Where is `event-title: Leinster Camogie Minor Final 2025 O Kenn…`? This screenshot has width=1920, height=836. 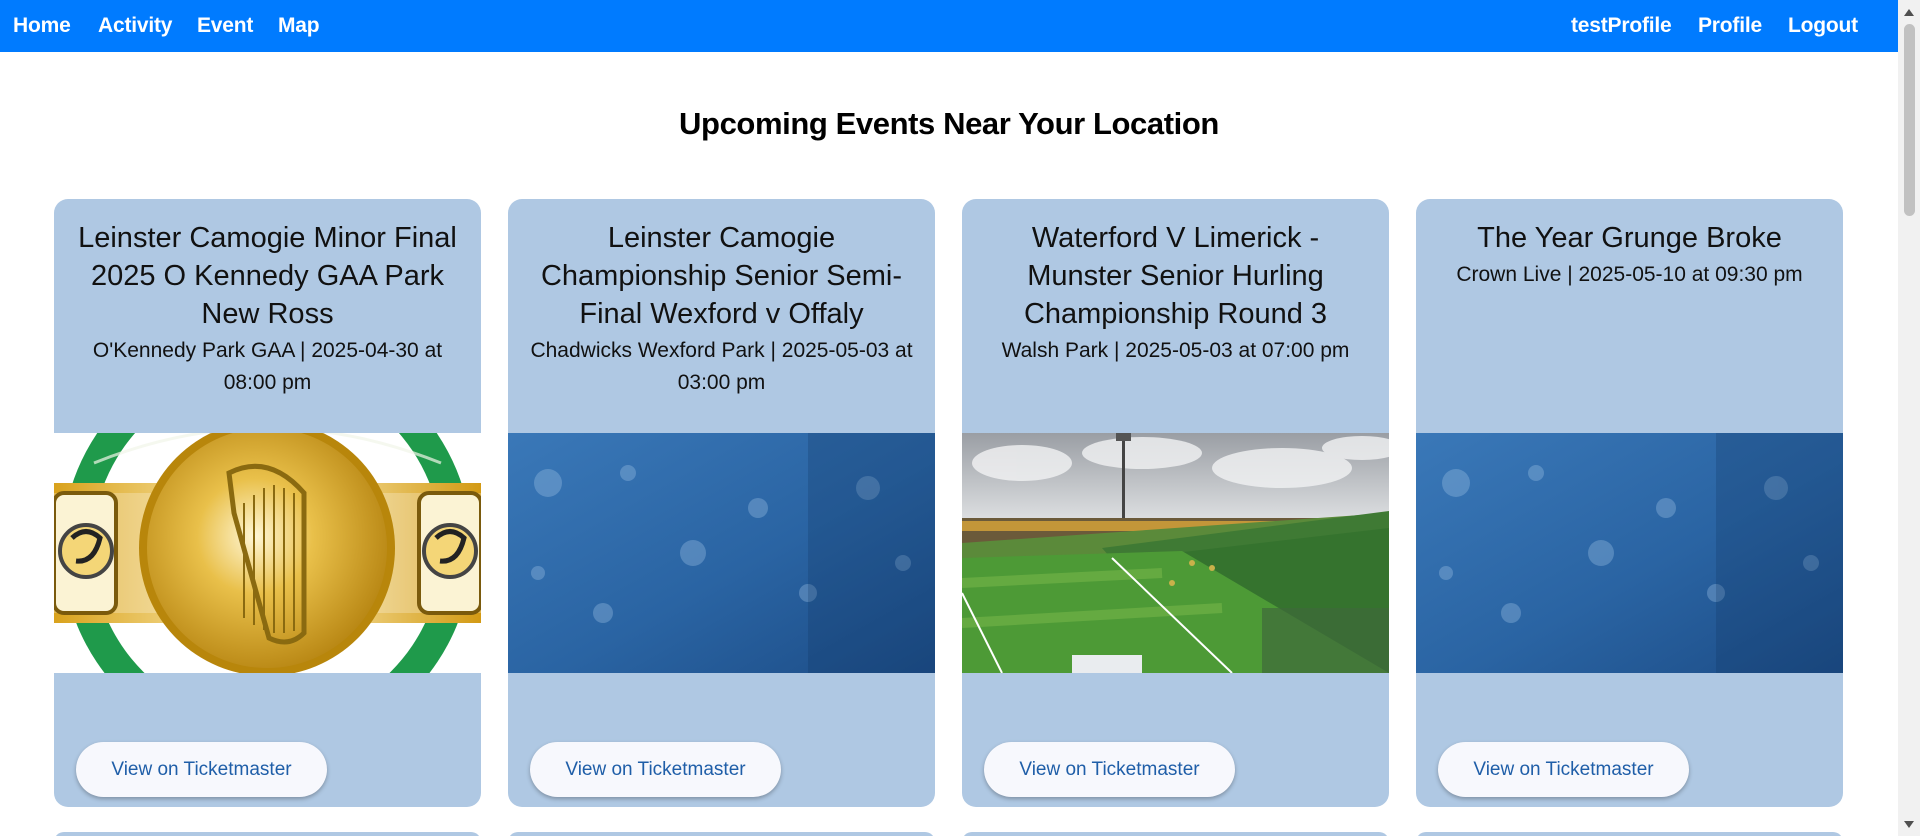 event-title: Leinster Camogie Minor Final 2025 O Kenn… is located at coordinates (267, 276).